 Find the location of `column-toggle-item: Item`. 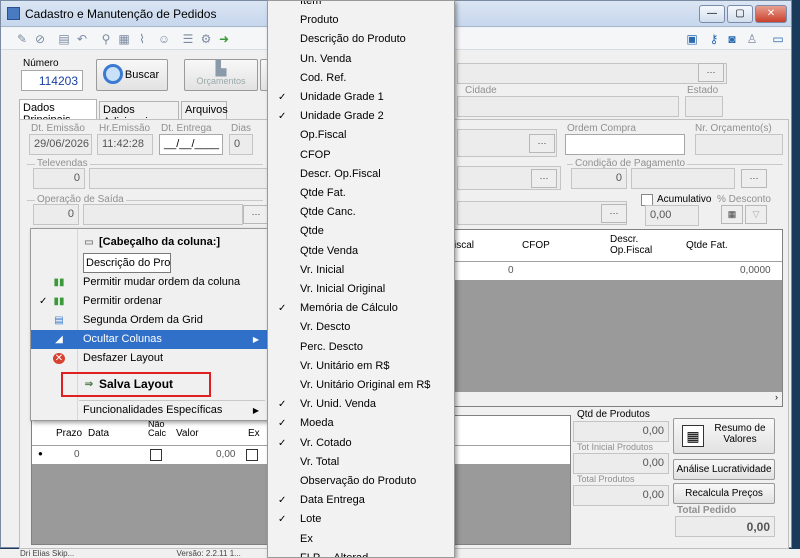

column-toggle-item: Item is located at coordinates (361, 6).